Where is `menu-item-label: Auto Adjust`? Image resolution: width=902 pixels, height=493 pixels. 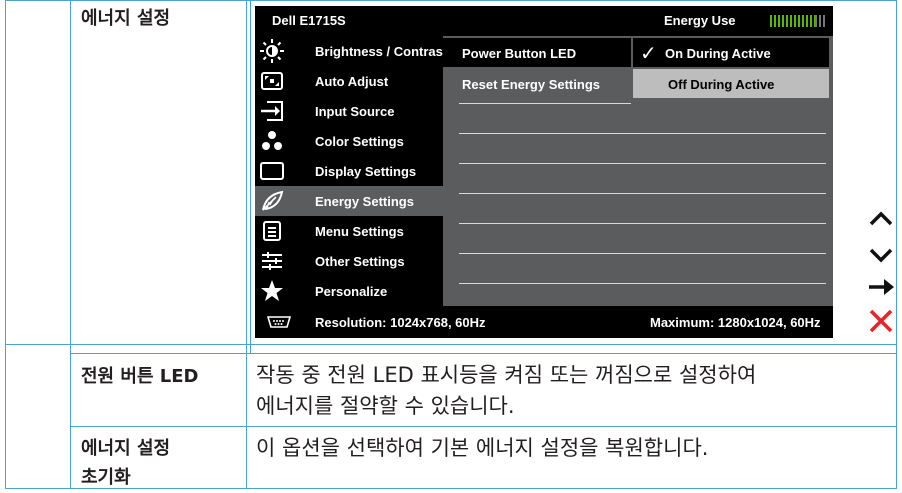 menu-item-label: Auto Adjust is located at coordinates (352, 81).